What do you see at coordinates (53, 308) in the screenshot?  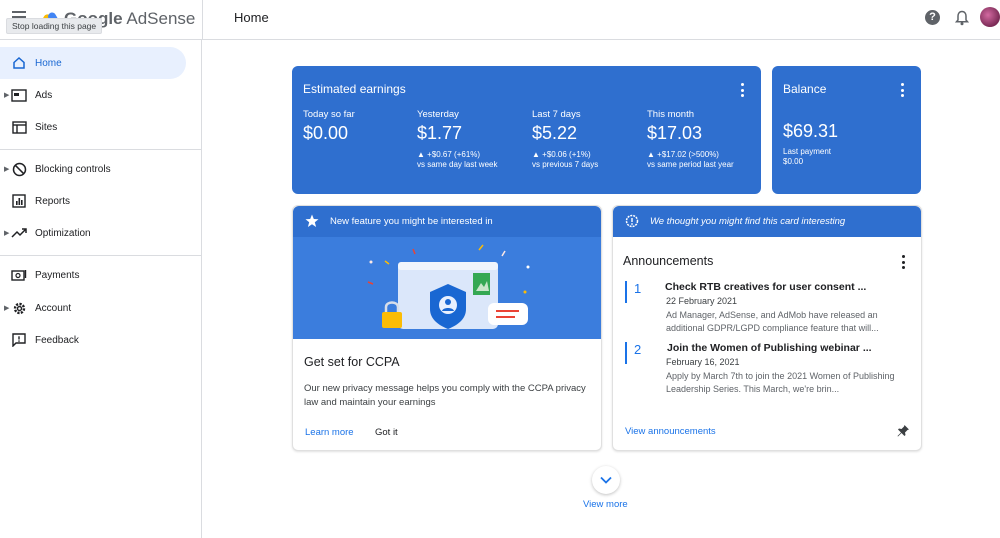 I see `sidebar-item-label: Account` at bounding box center [53, 308].